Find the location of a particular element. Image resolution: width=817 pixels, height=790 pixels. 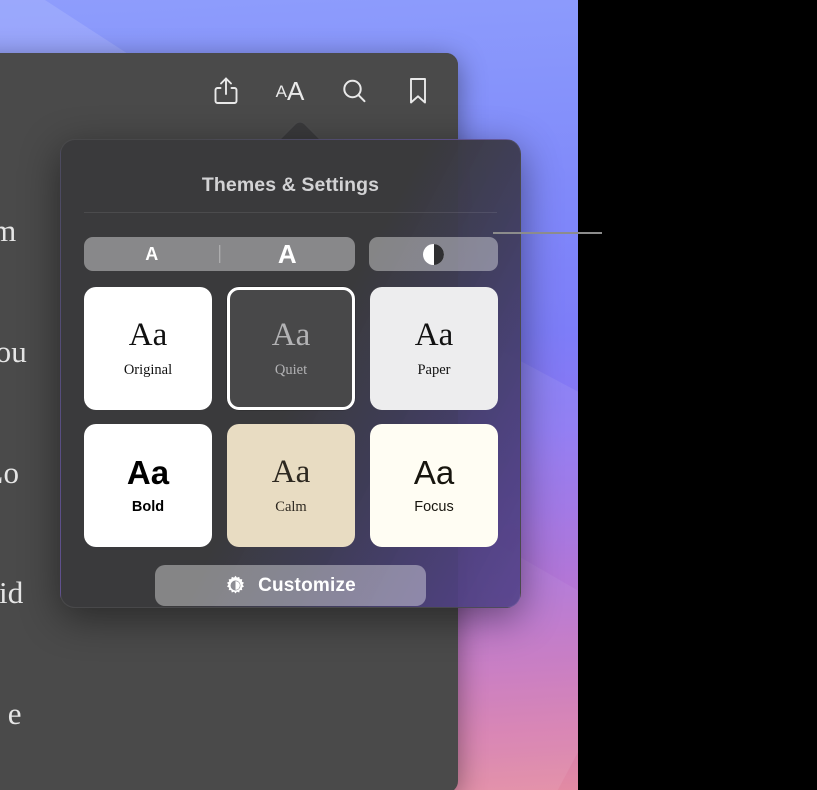

theme-card-calm: Aa Calm is located at coordinates (291, 485).